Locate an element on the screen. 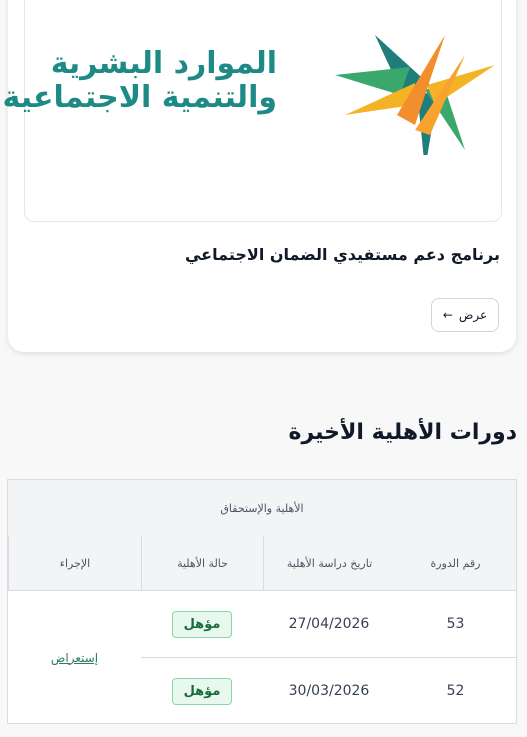 The height and width of the screenshot is (737, 527). col-header-action: الإجراء is located at coordinates (74, 563).